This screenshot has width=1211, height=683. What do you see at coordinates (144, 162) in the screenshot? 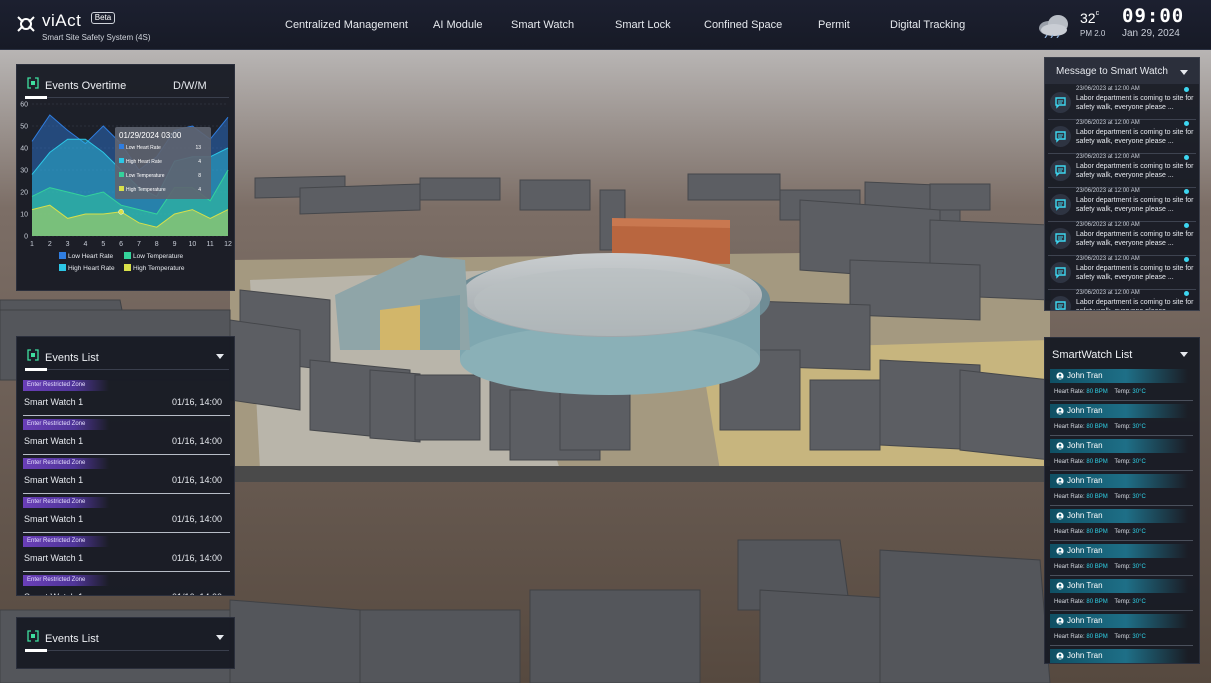
I see `tooltip-row-label: High Heart Rate` at bounding box center [144, 162].